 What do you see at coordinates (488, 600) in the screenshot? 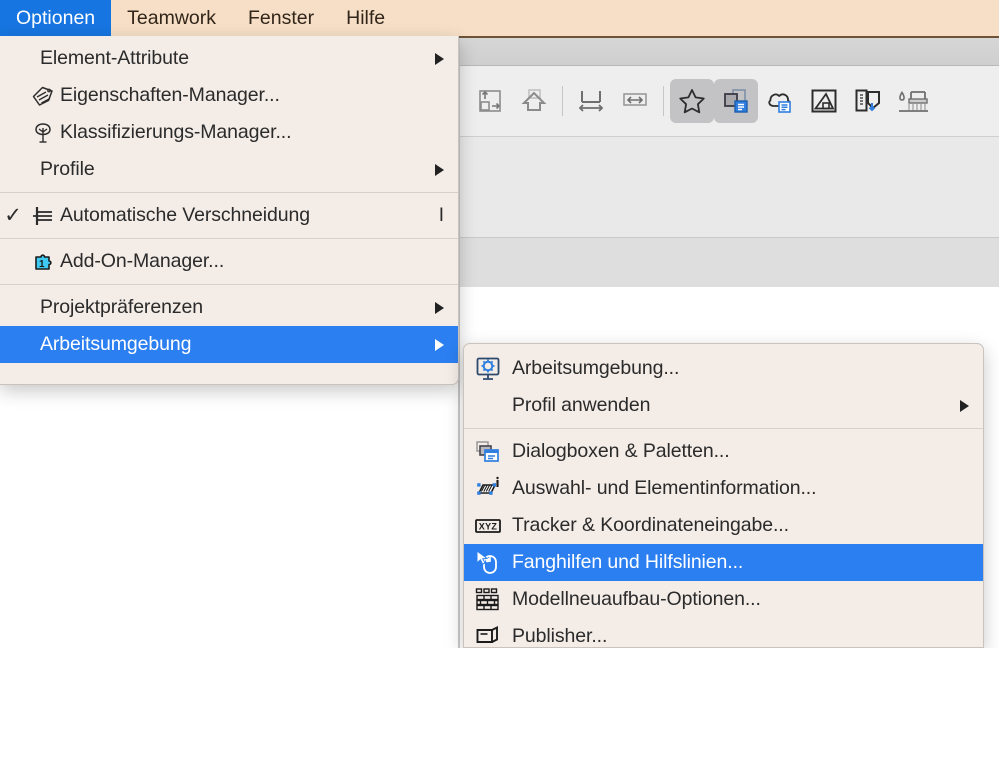
I see `brick-wall-icon` at bounding box center [488, 600].